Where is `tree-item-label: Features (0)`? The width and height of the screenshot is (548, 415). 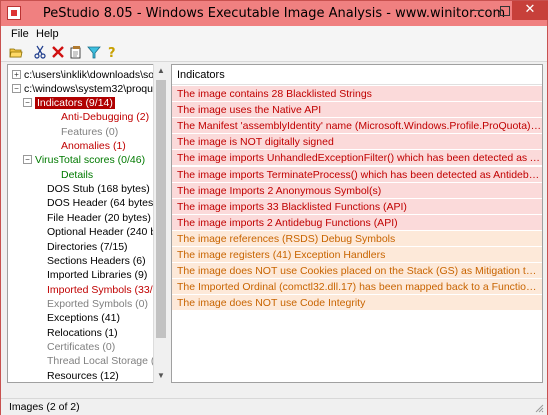 tree-item-label: Features (0) is located at coordinates (90, 131).